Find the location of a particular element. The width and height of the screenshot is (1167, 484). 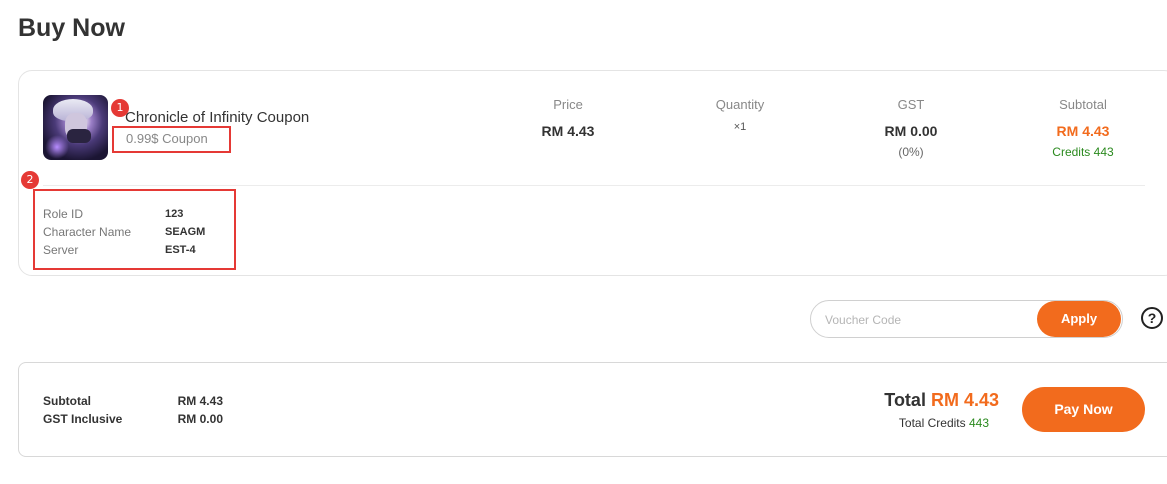

annotation-marker-2: 2 is located at coordinates (30, 180).